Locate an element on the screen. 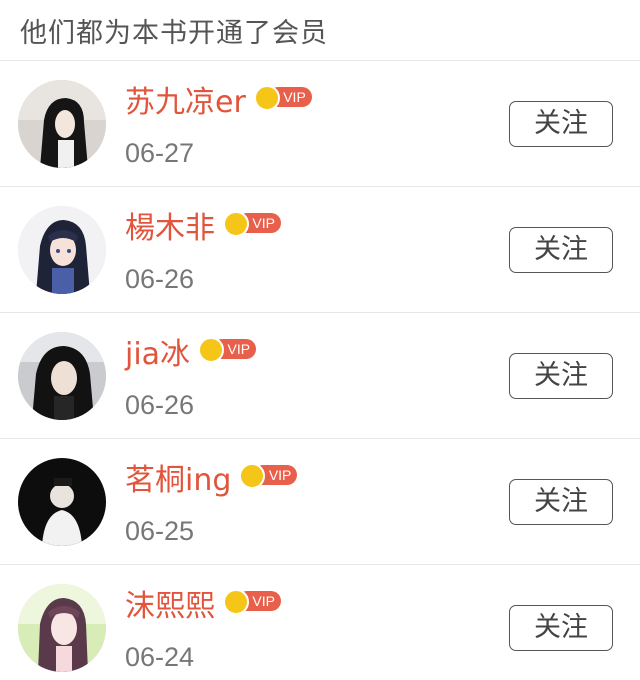  member-name: 楊木非 is located at coordinates (170, 229).